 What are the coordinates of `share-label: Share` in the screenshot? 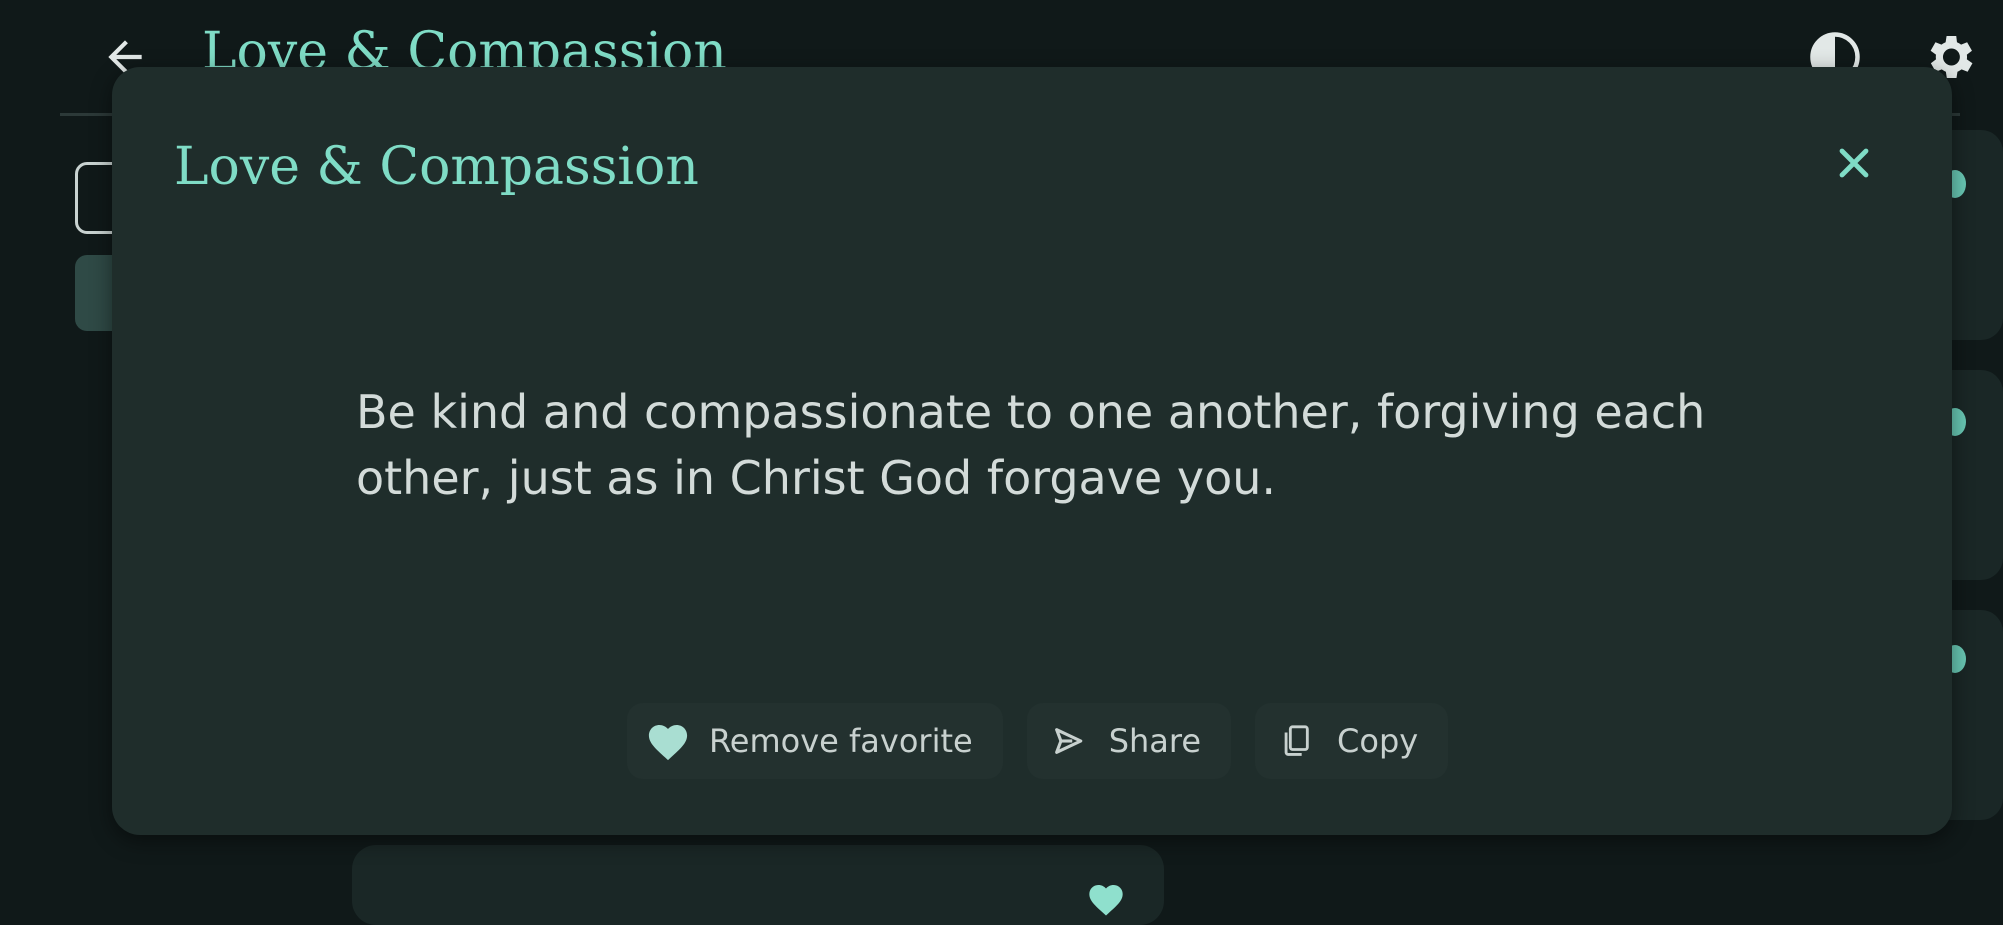 It's located at (1155, 741).